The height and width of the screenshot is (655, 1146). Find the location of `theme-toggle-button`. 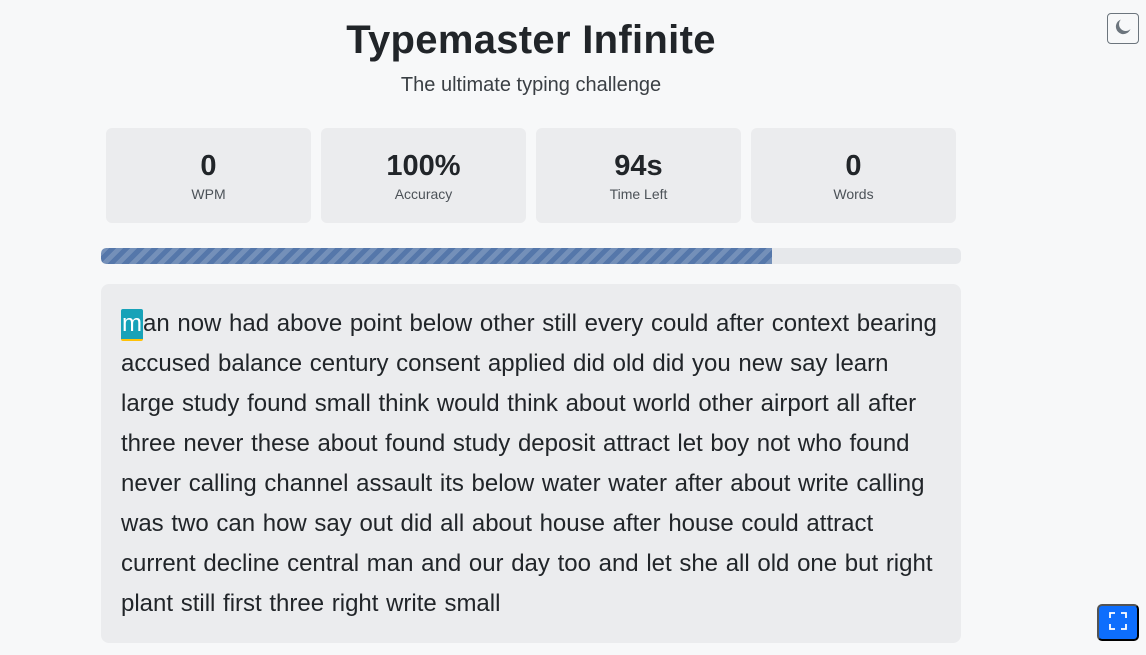

theme-toggle-button is located at coordinates (1123, 28).